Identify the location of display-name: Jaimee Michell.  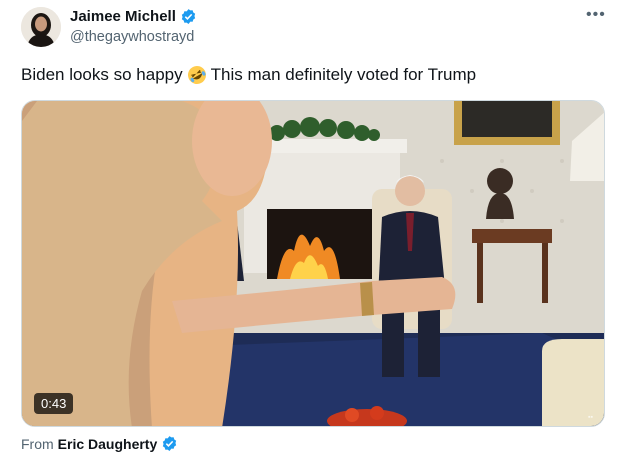
(123, 16).